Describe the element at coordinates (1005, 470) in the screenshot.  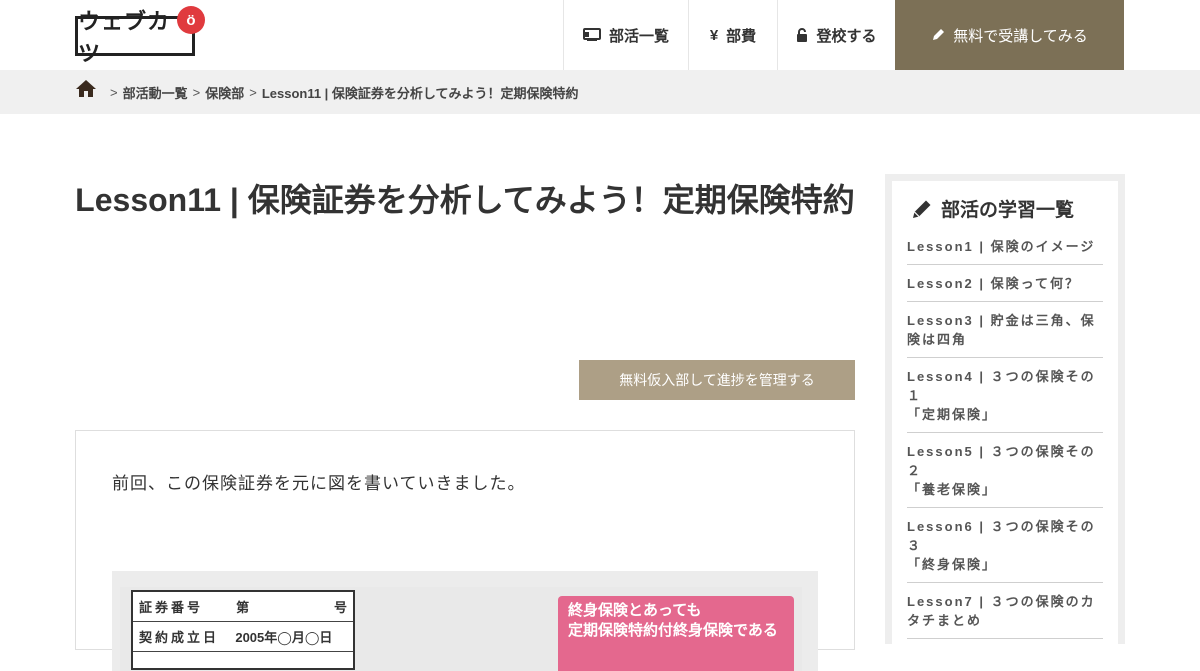
I see `sidebar-lesson-link: Lesson5 | ３つの保険その２ 「養老保険」` at that location.